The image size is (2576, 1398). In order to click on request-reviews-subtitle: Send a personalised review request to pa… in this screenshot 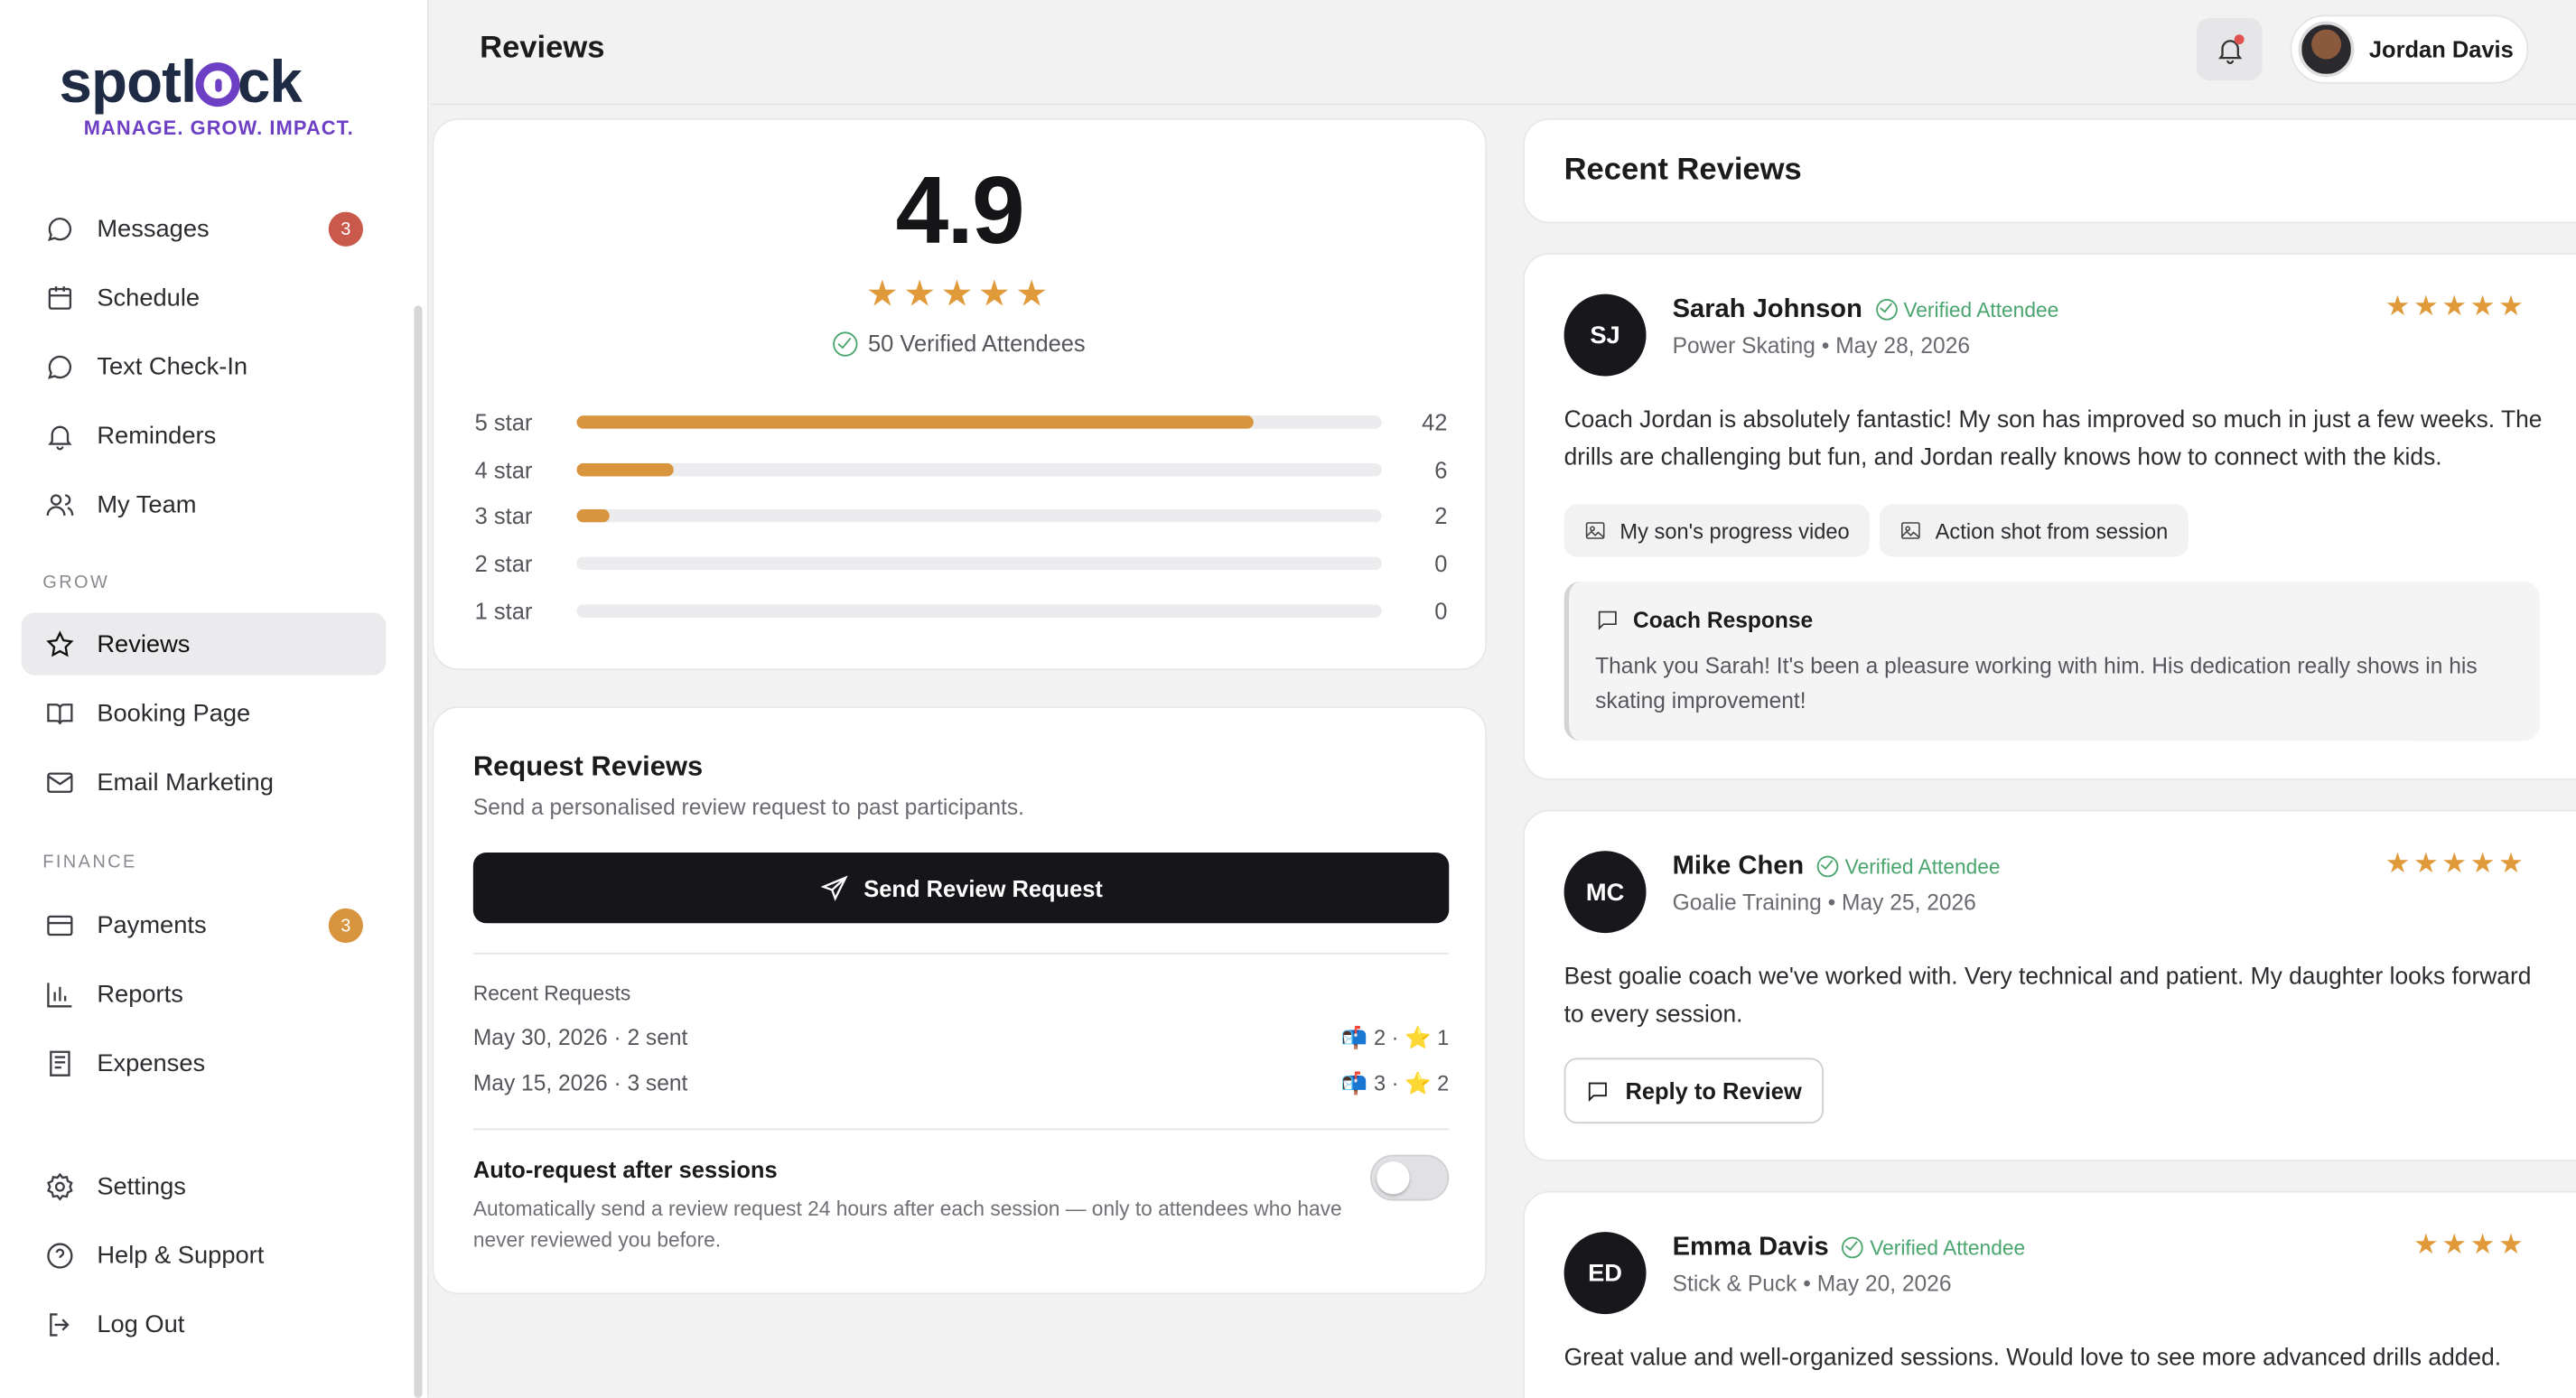, I will do `click(748, 807)`.